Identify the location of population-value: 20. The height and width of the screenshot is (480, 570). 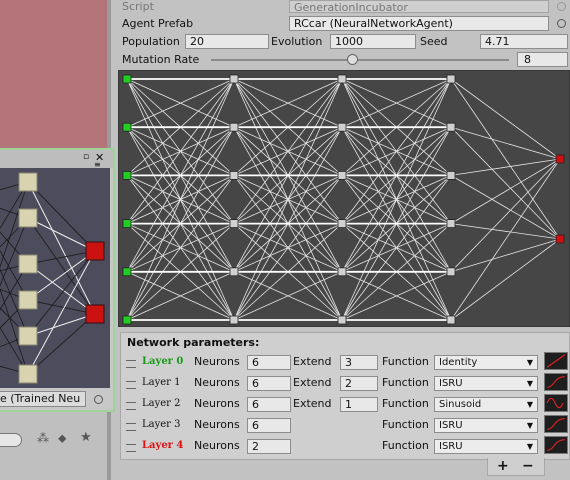
(197, 41).